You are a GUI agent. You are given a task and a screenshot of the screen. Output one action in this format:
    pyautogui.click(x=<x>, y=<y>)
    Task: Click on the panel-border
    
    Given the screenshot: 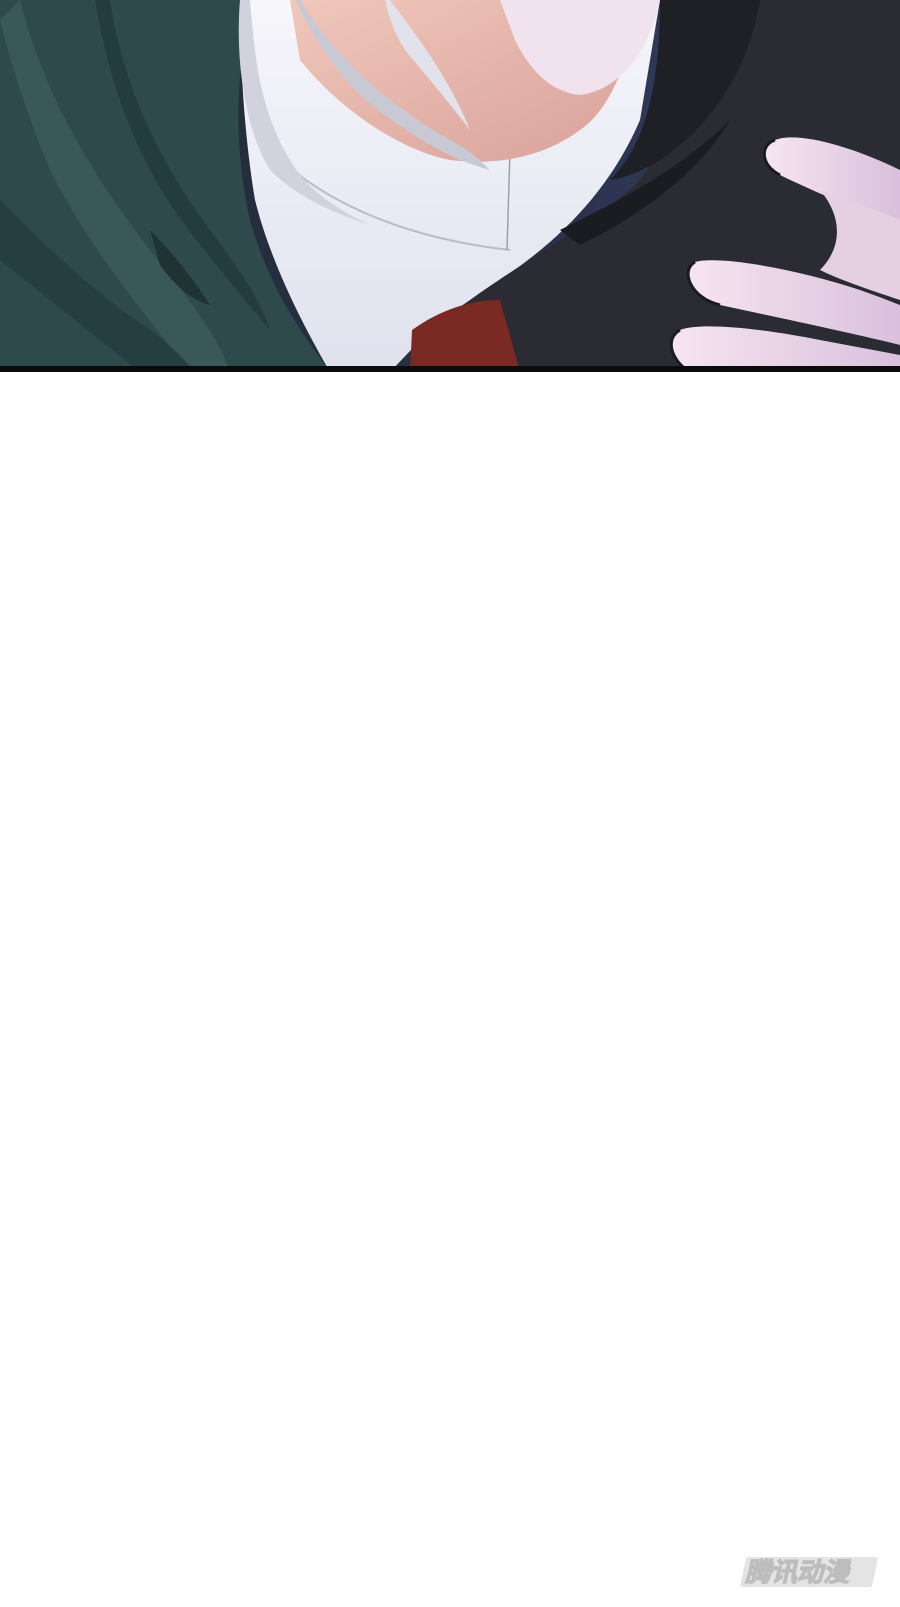 What is the action you would take?
    pyautogui.click(x=450, y=369)
    